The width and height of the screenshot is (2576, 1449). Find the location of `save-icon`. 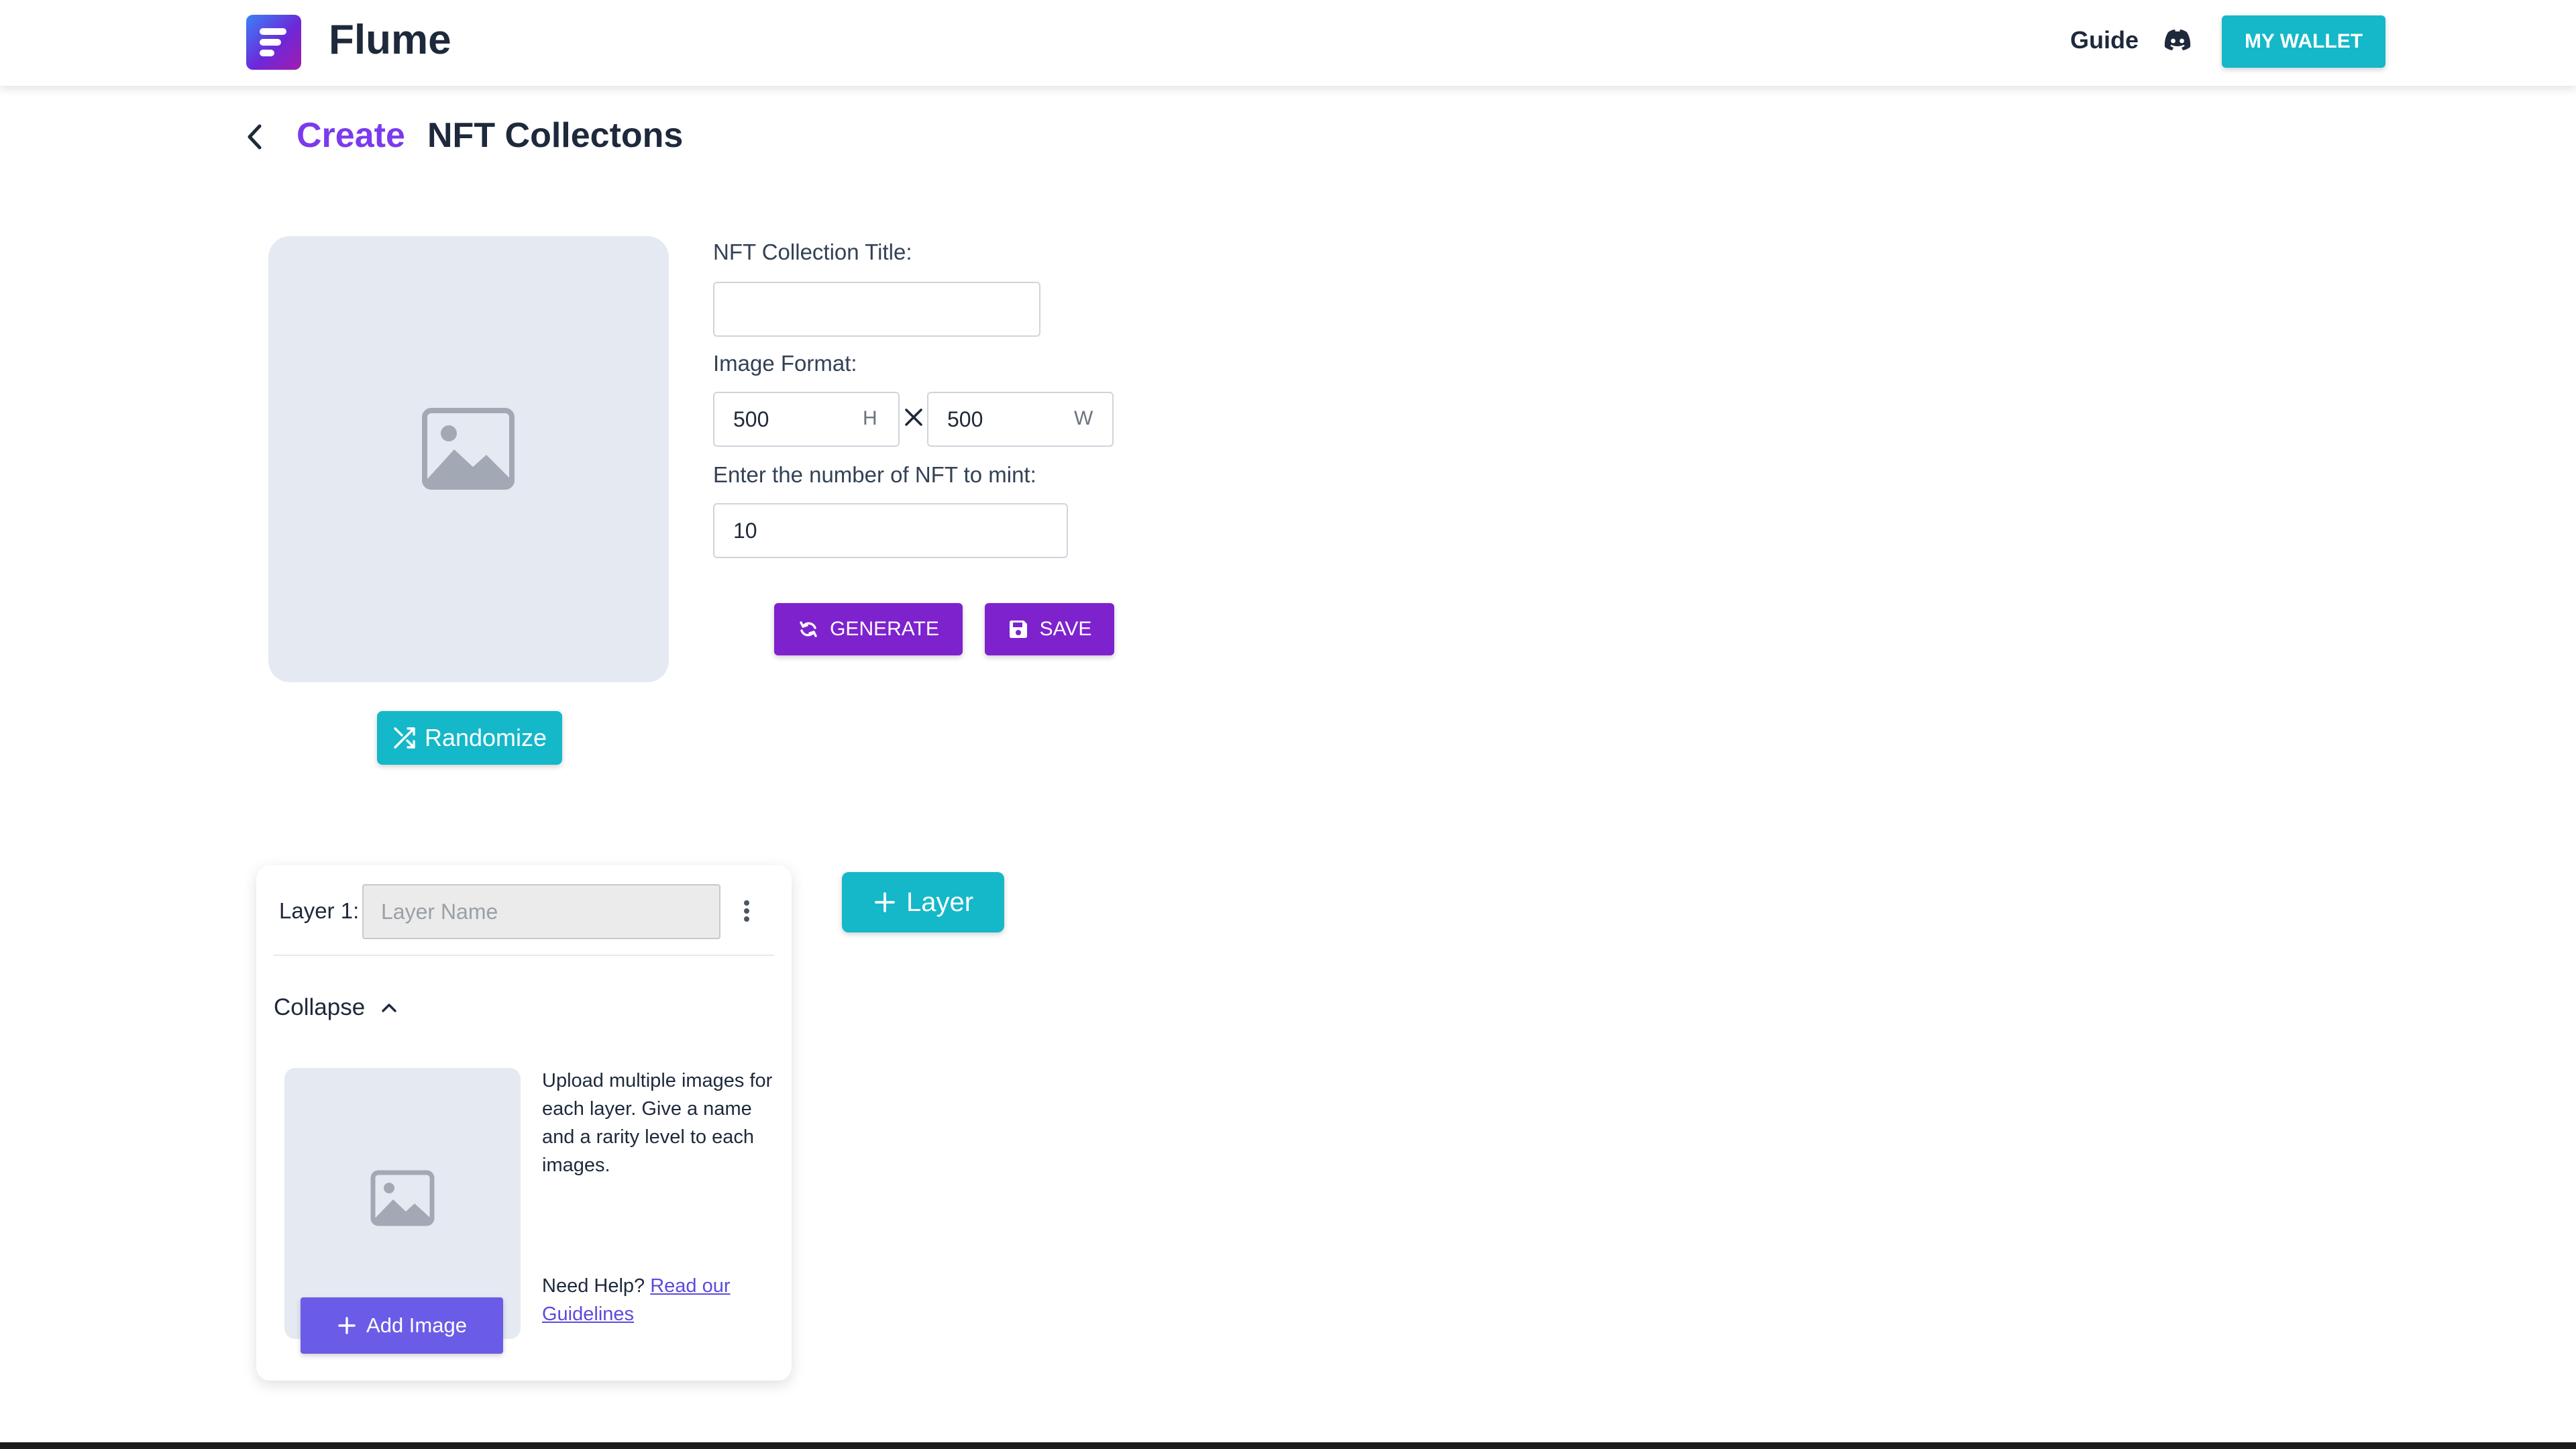

save-icon is located at coordinates (1018, 629).